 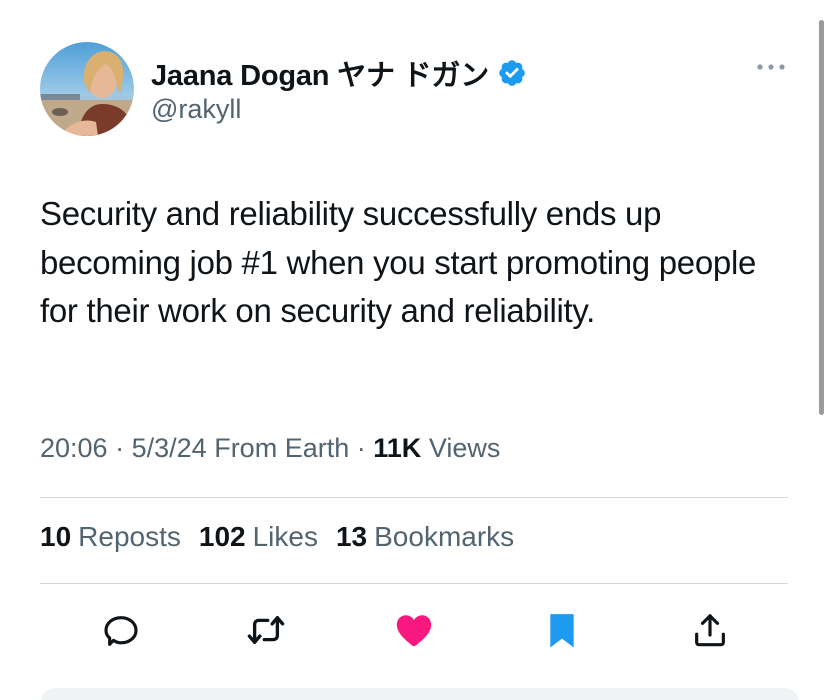 I want to click on author-name-line: Jaana Dogan ヤナ ドガン, so click(x=339, y=73).